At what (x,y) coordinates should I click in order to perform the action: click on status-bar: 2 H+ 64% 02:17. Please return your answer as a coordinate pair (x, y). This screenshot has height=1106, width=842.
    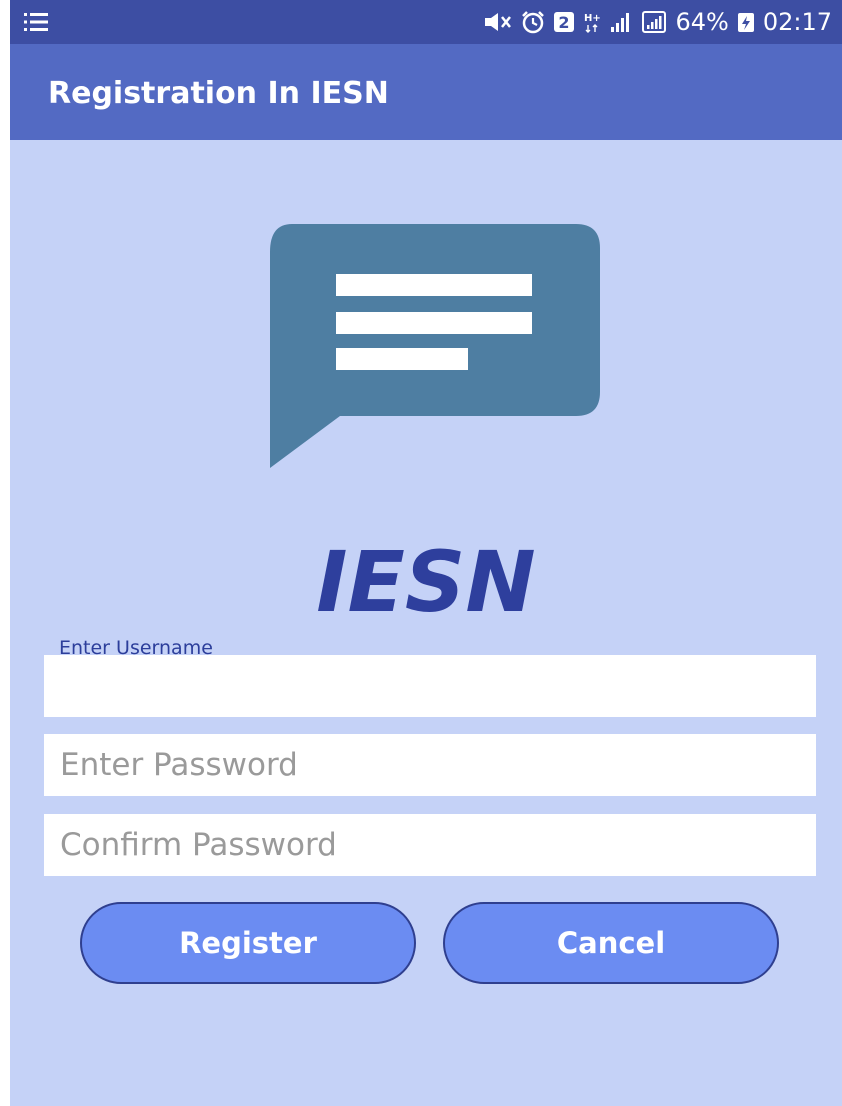
    Looking at the image, I should click on (426, 22).